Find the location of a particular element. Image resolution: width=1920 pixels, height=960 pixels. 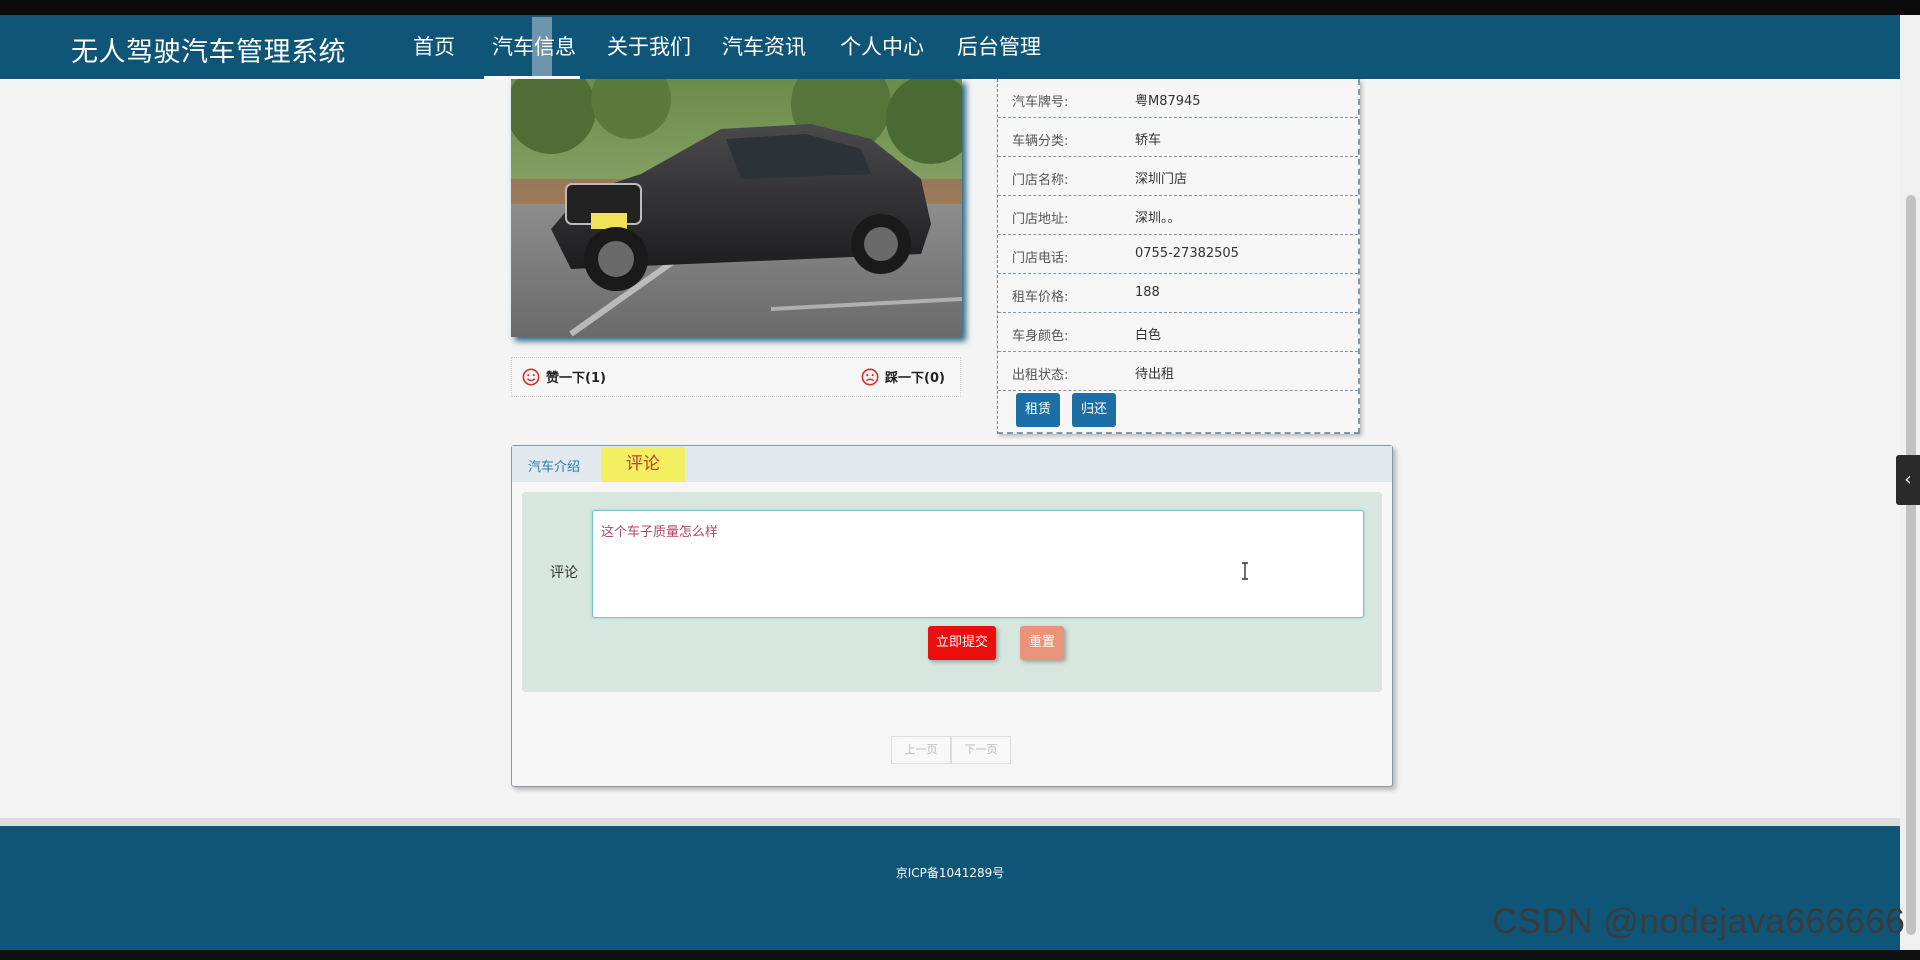

chevron-left-icon: ‹ is located at coordinates (1908, 480).